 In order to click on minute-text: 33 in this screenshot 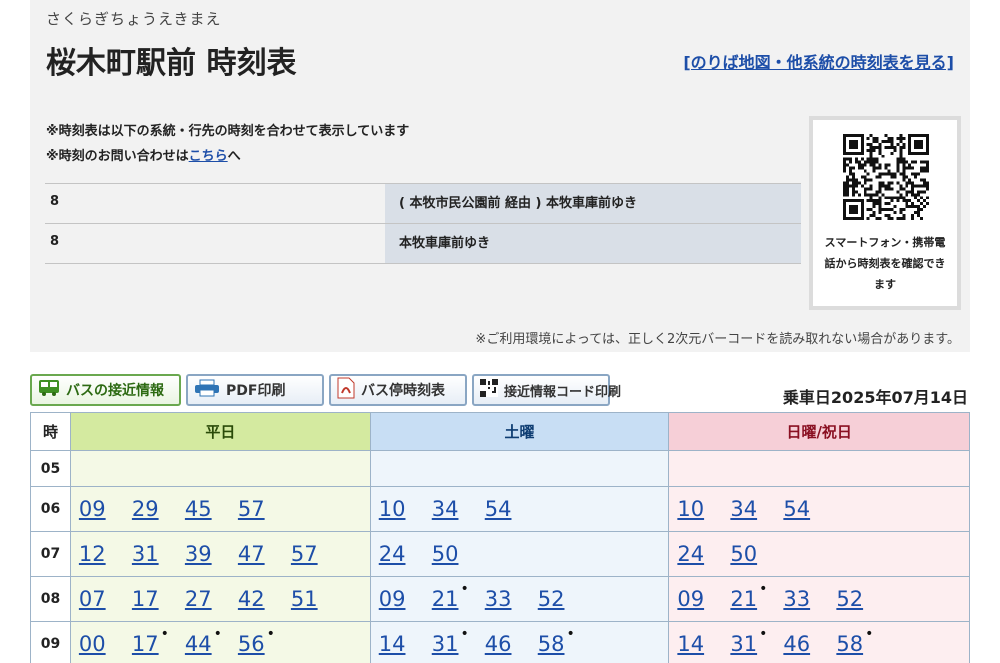, I will do `click(797, 599)`.